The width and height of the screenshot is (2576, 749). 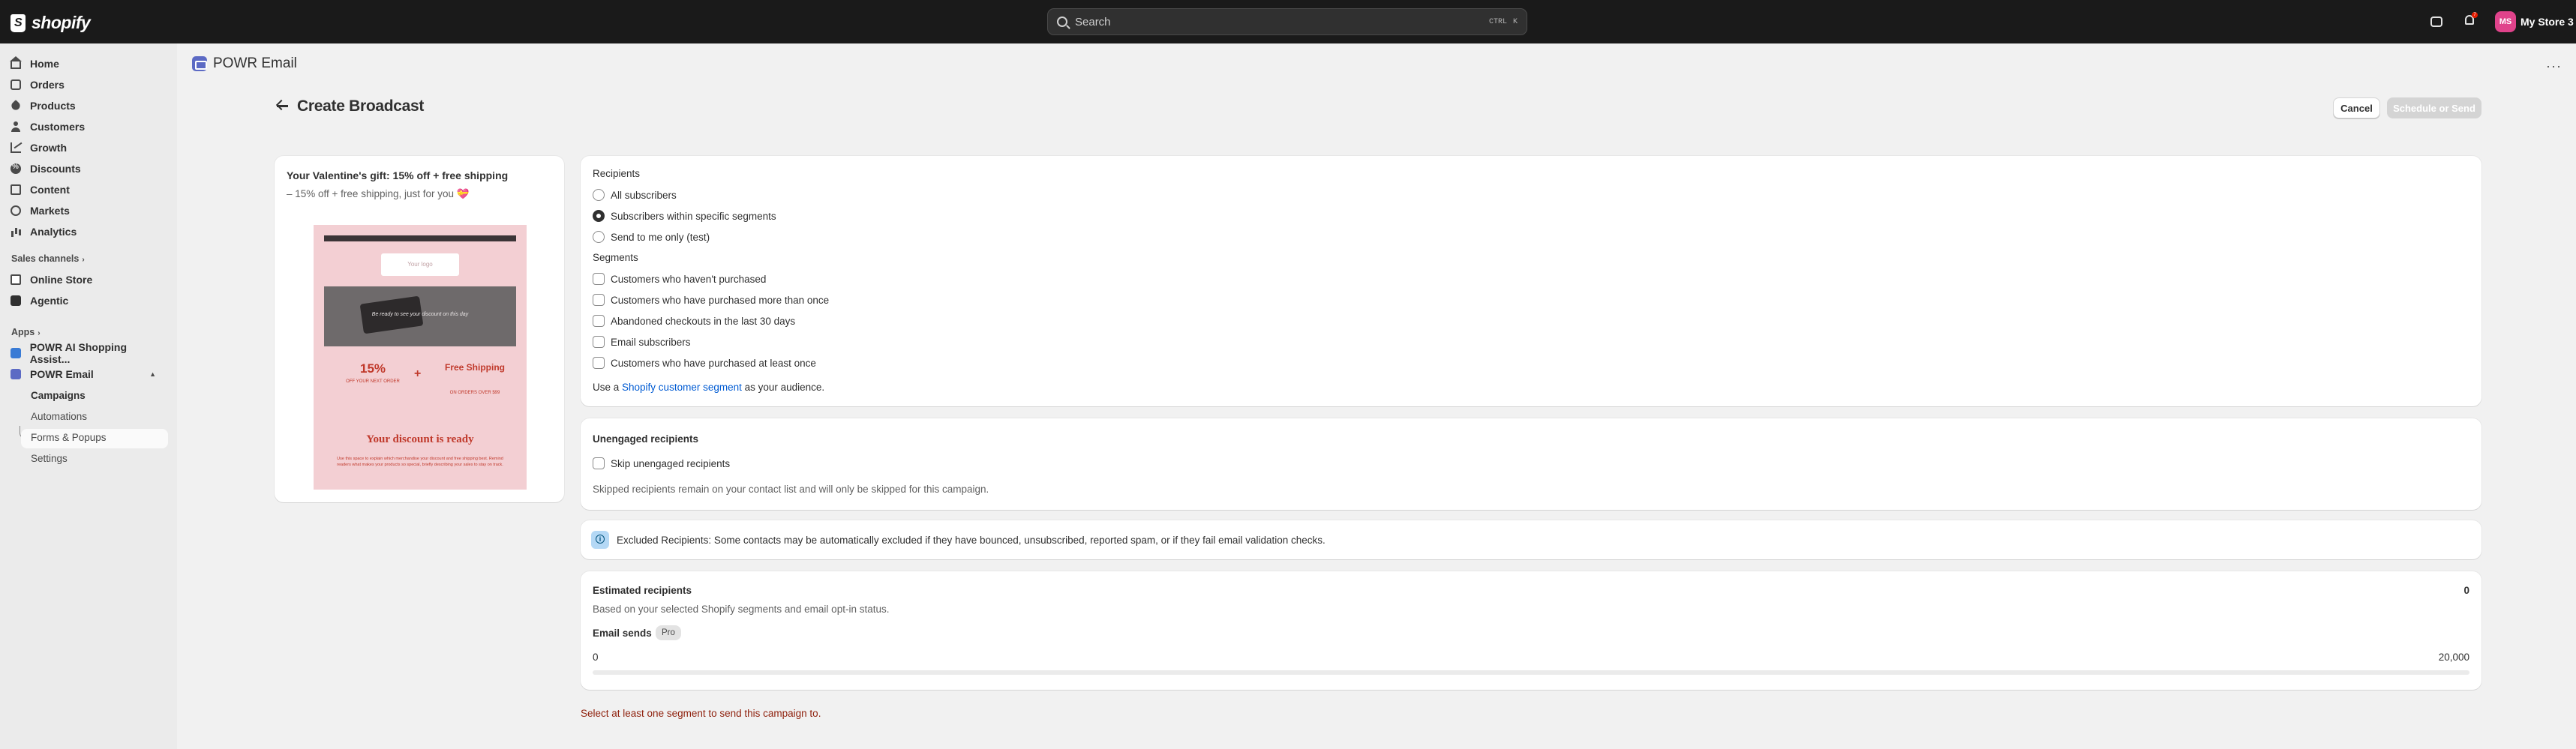 What do you see at coordinates (703, 321) in the screenshot?
I see `segment-label: Abandoned checkouts in the last 30 days` at bounding box center [703, 321].